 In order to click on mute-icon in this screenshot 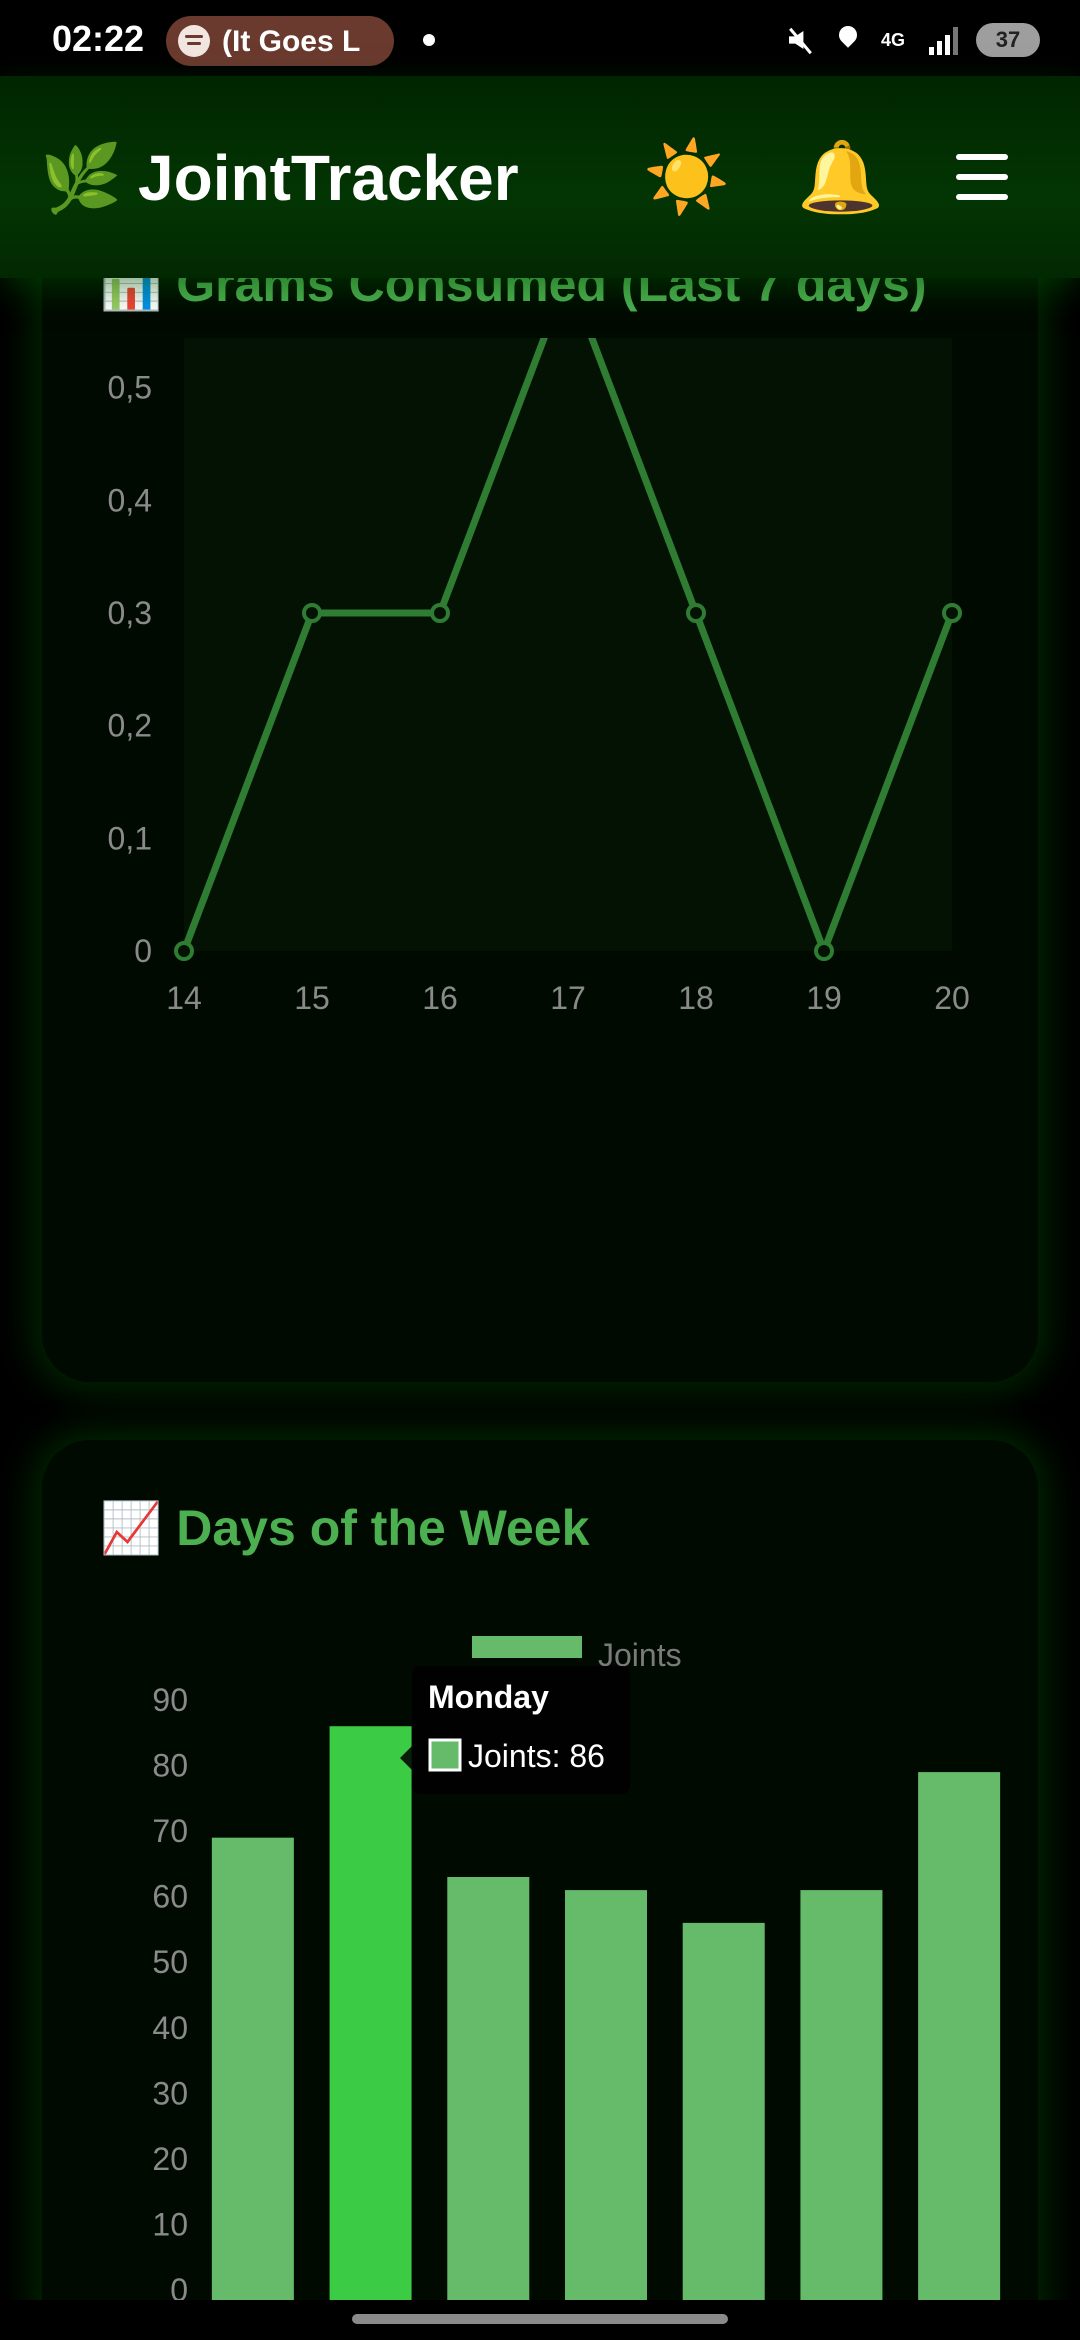, I will do `click(800, 40)`.